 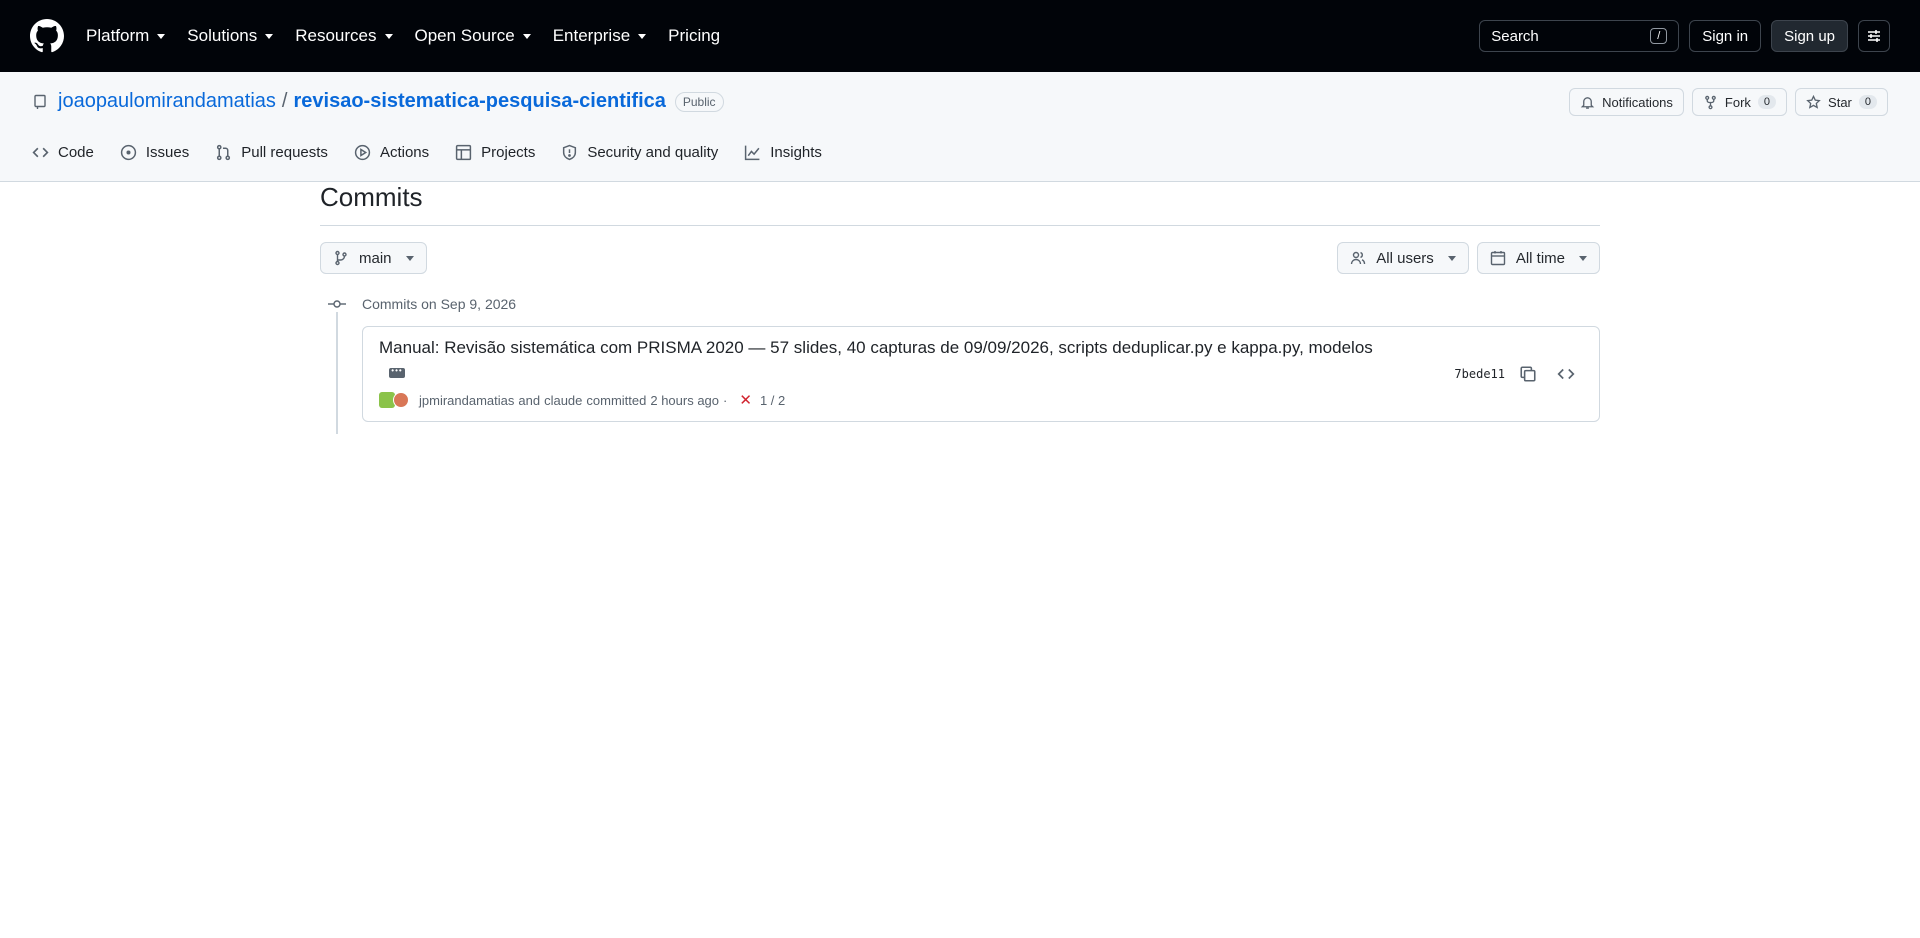 What do you see at coordinates (128, 152) in the screenshot?
I see `issue-icon` at bounding box center [128, 152].